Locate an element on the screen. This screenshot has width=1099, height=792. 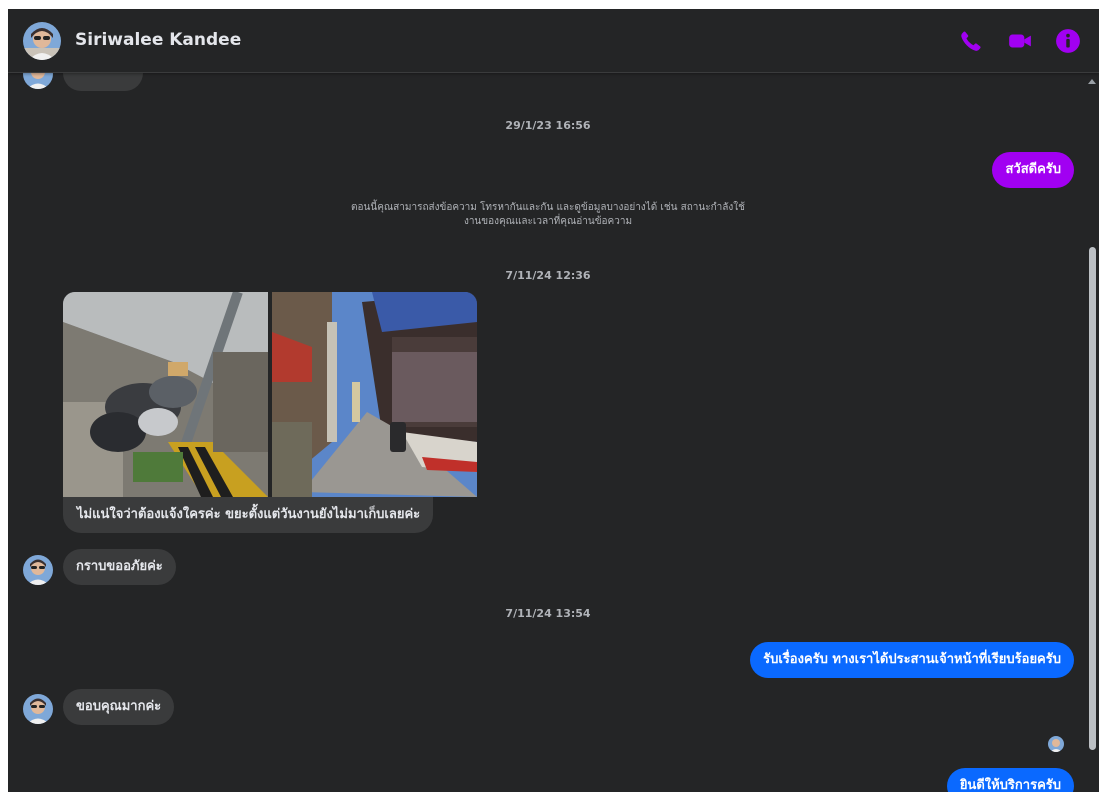
chat-scrollbar is located at coordinates (1092, 432).